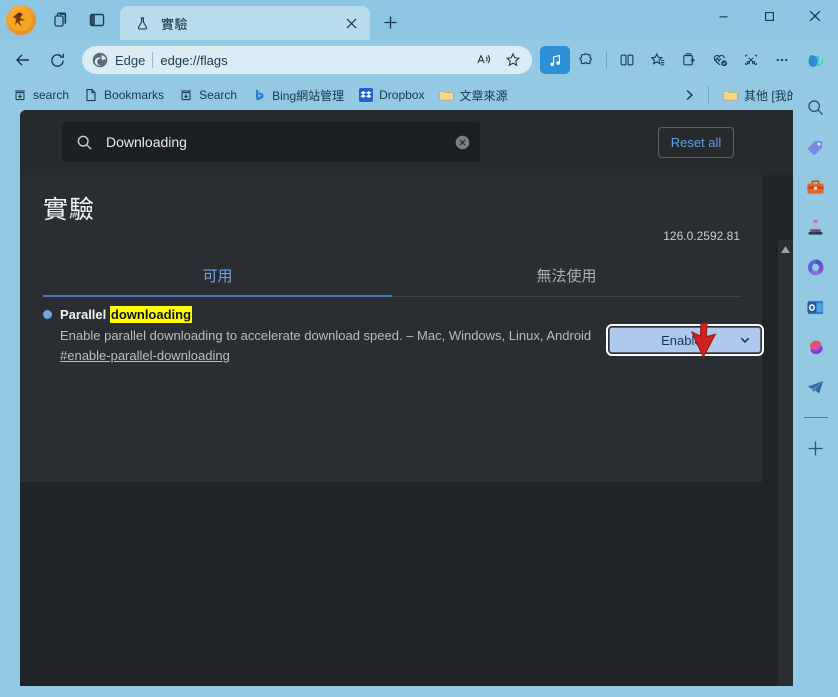 This screenshot has height=697, width=838. I want to click on omnibox-brand-label: Edge, so click(130, 60).